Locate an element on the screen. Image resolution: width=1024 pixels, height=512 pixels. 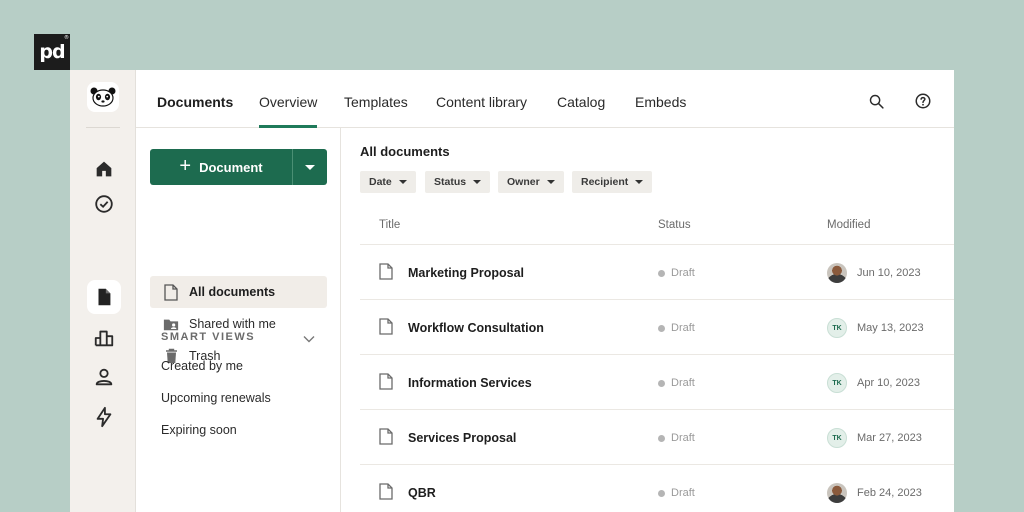
column-header-status: Status is located at coordinates (674, 225).